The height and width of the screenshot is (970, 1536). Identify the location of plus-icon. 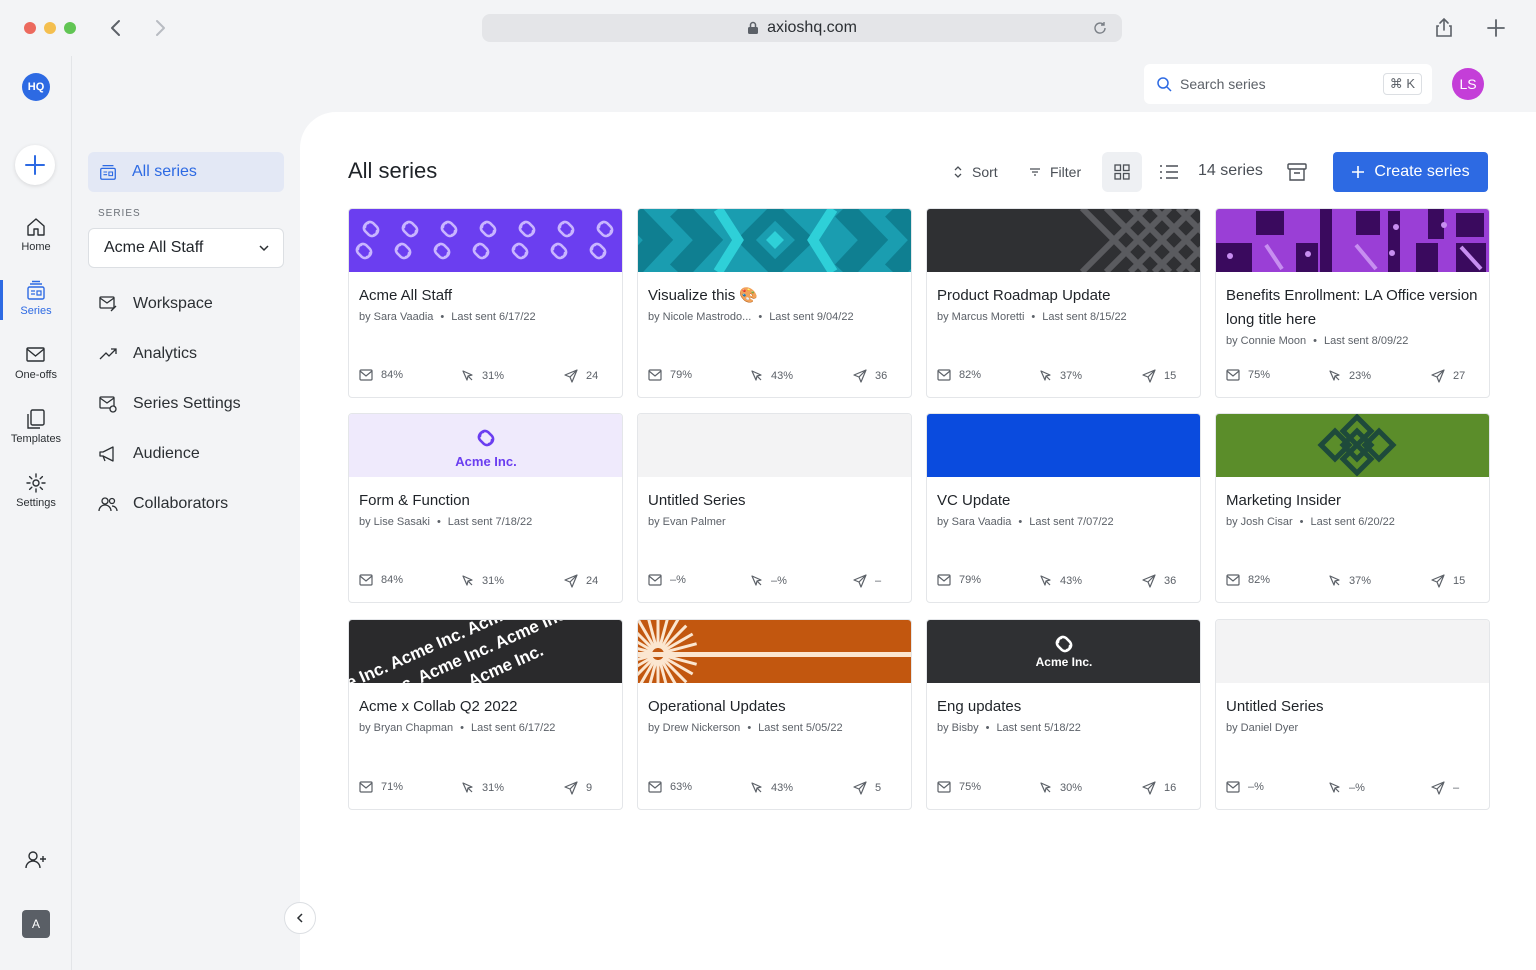
(1358, 172).